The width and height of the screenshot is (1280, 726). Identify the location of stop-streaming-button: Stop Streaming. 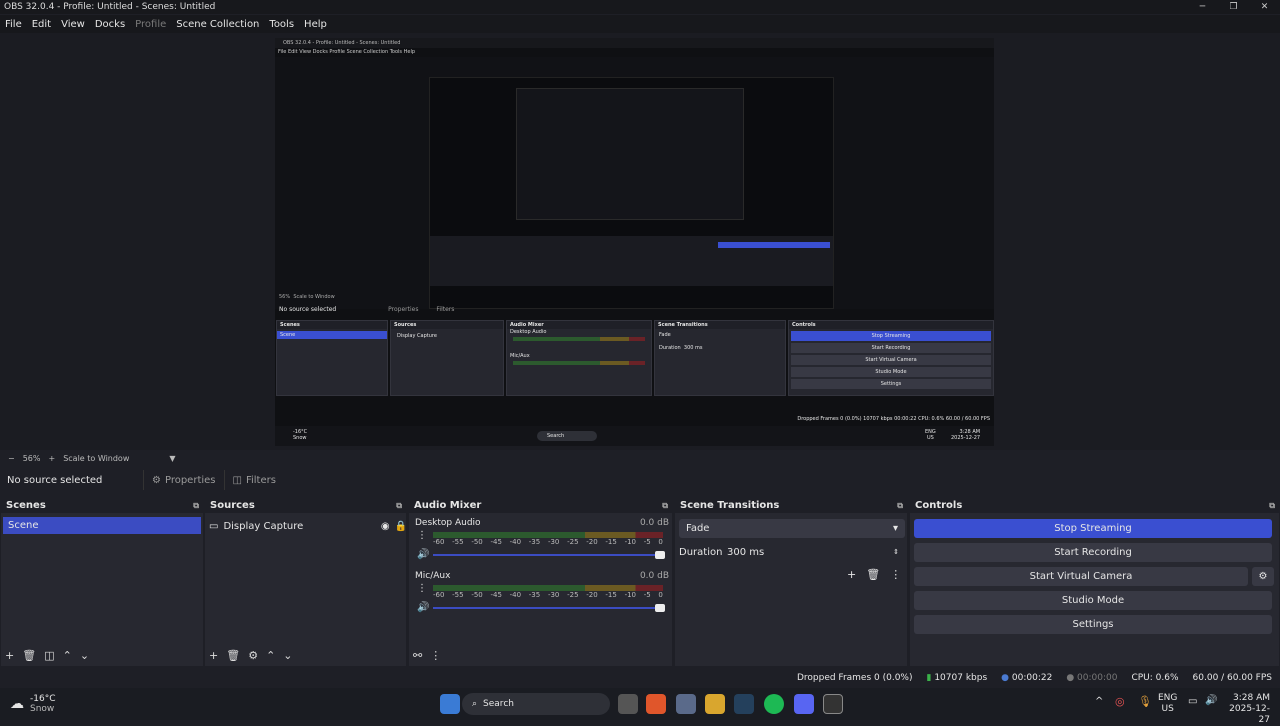
(1093, 528).